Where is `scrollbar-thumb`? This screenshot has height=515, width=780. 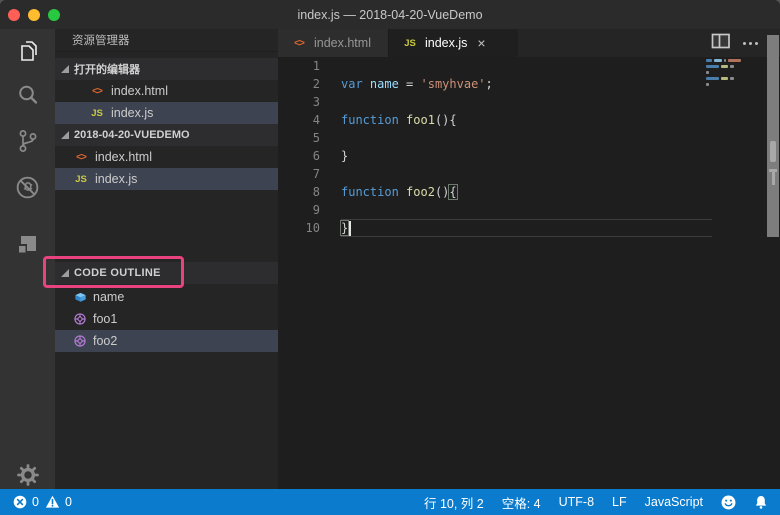 scrollbar-thumb is located at coordinates (773, 151).